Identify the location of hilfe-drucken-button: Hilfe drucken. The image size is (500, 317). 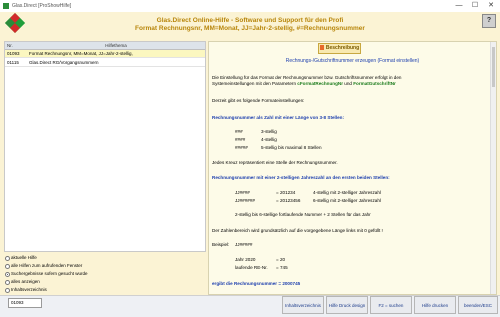
(435, 305).